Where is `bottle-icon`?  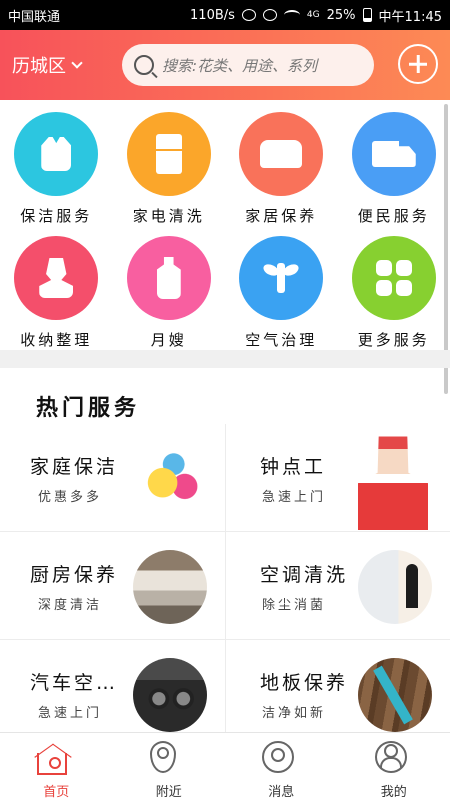
bottle-icon is located at coordinates (168, 278).